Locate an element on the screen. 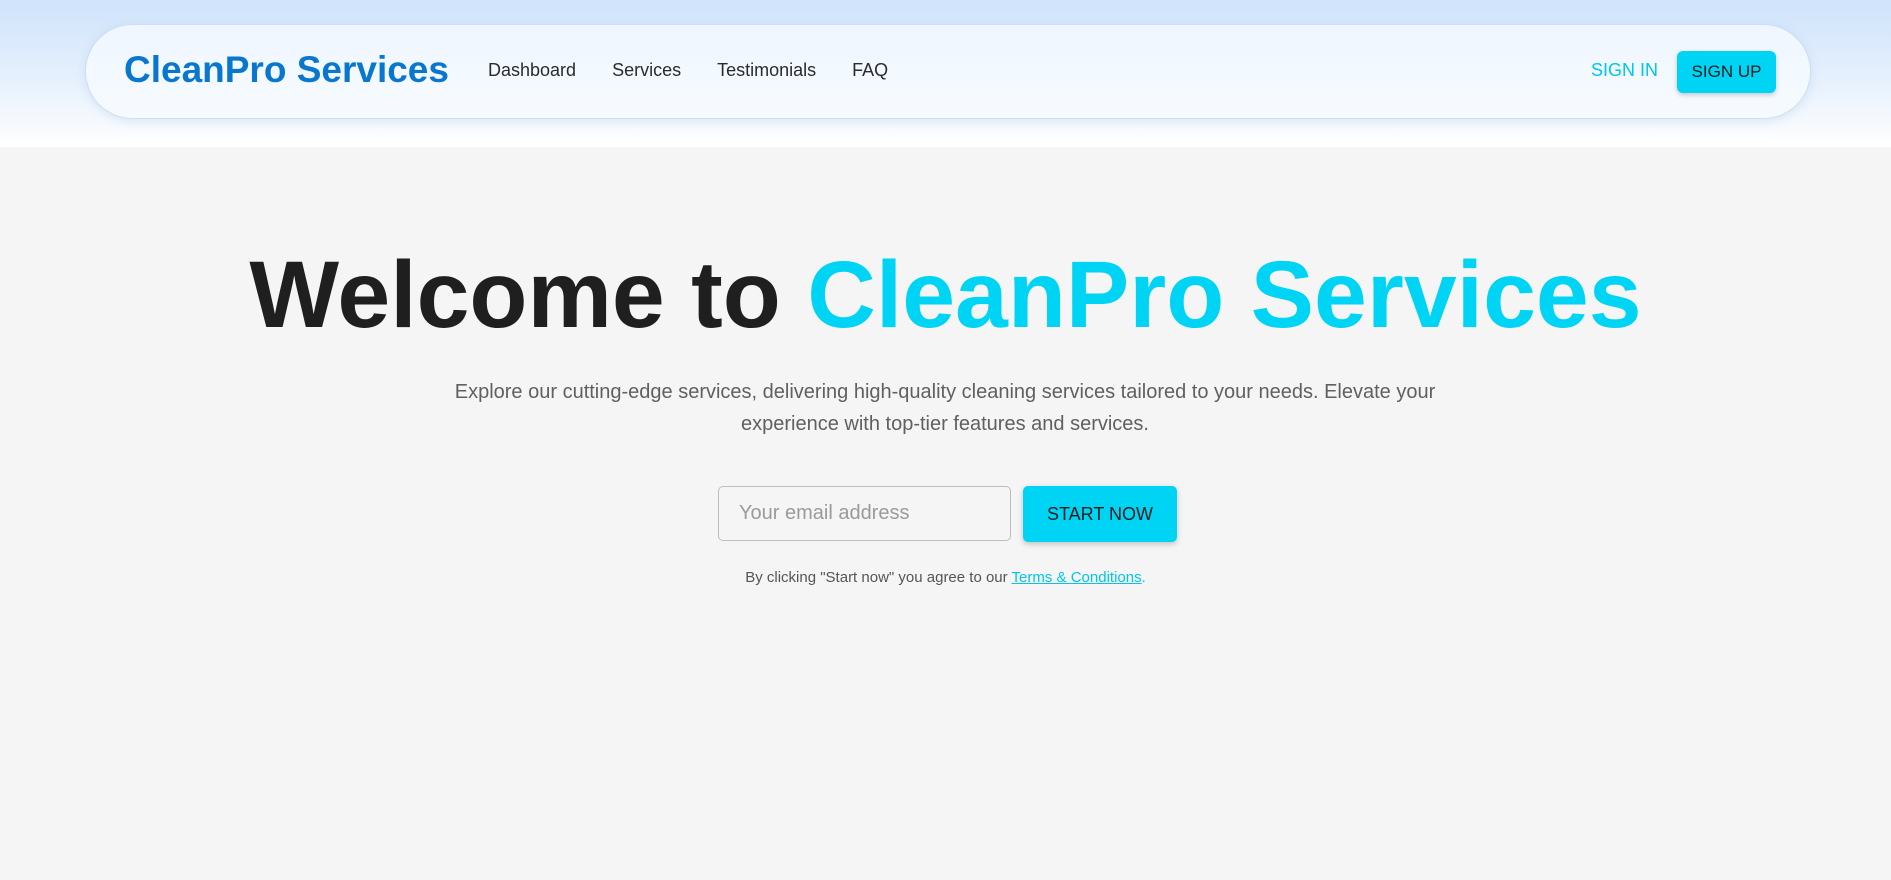 Image resolution: width=1891 pixels, height=880 pixels. nav-link-services: Services is located at coordinates (646, 70).